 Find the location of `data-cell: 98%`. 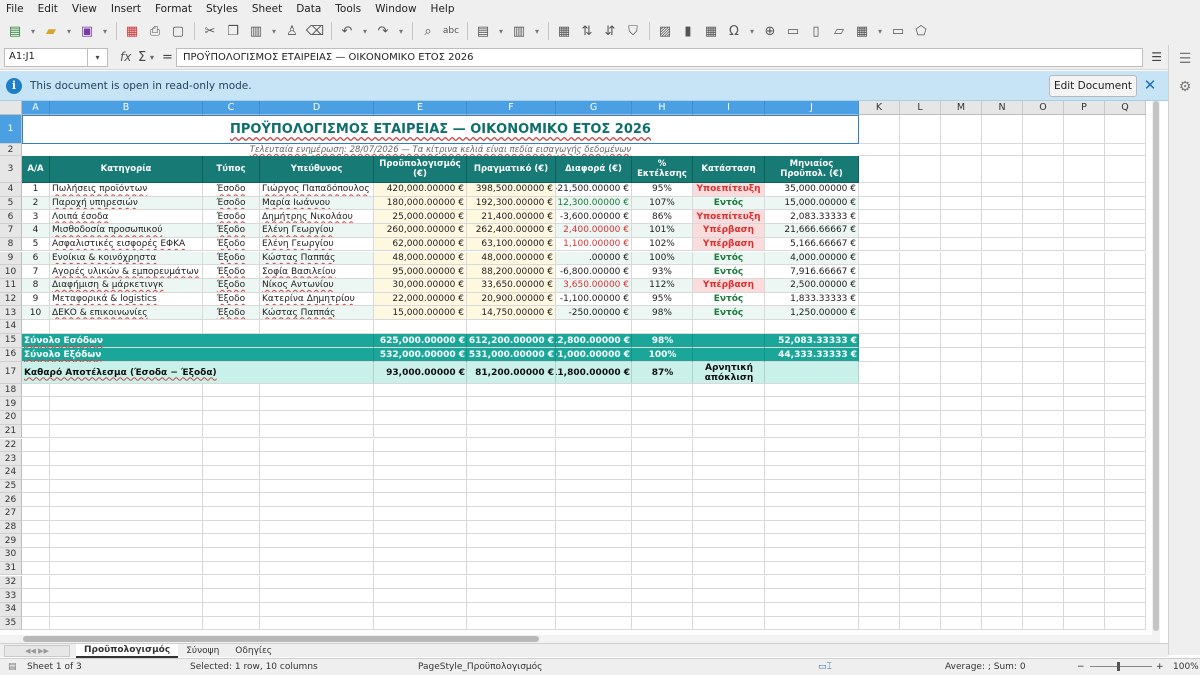

data-cell: 98% is located at coordinates (662, 313).